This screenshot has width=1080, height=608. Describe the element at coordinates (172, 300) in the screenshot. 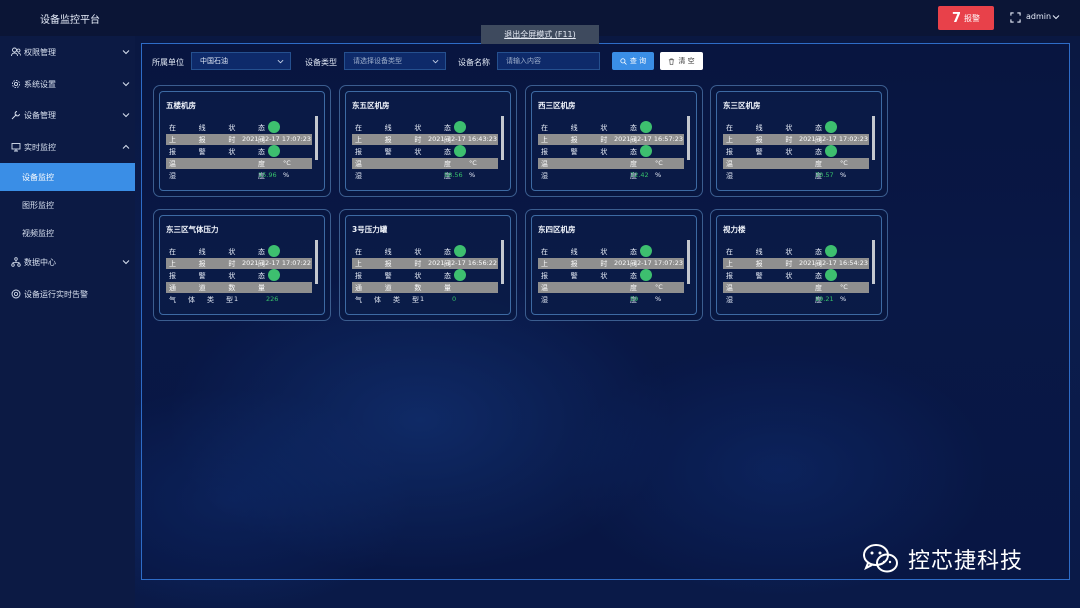

I see `row-label-char: 气` at that location.